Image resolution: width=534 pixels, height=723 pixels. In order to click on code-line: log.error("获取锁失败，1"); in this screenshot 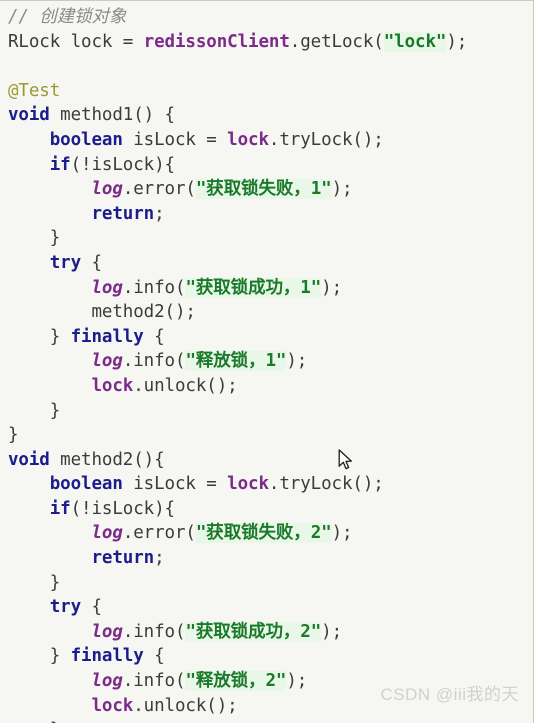, I will do `click(270, 189)`.